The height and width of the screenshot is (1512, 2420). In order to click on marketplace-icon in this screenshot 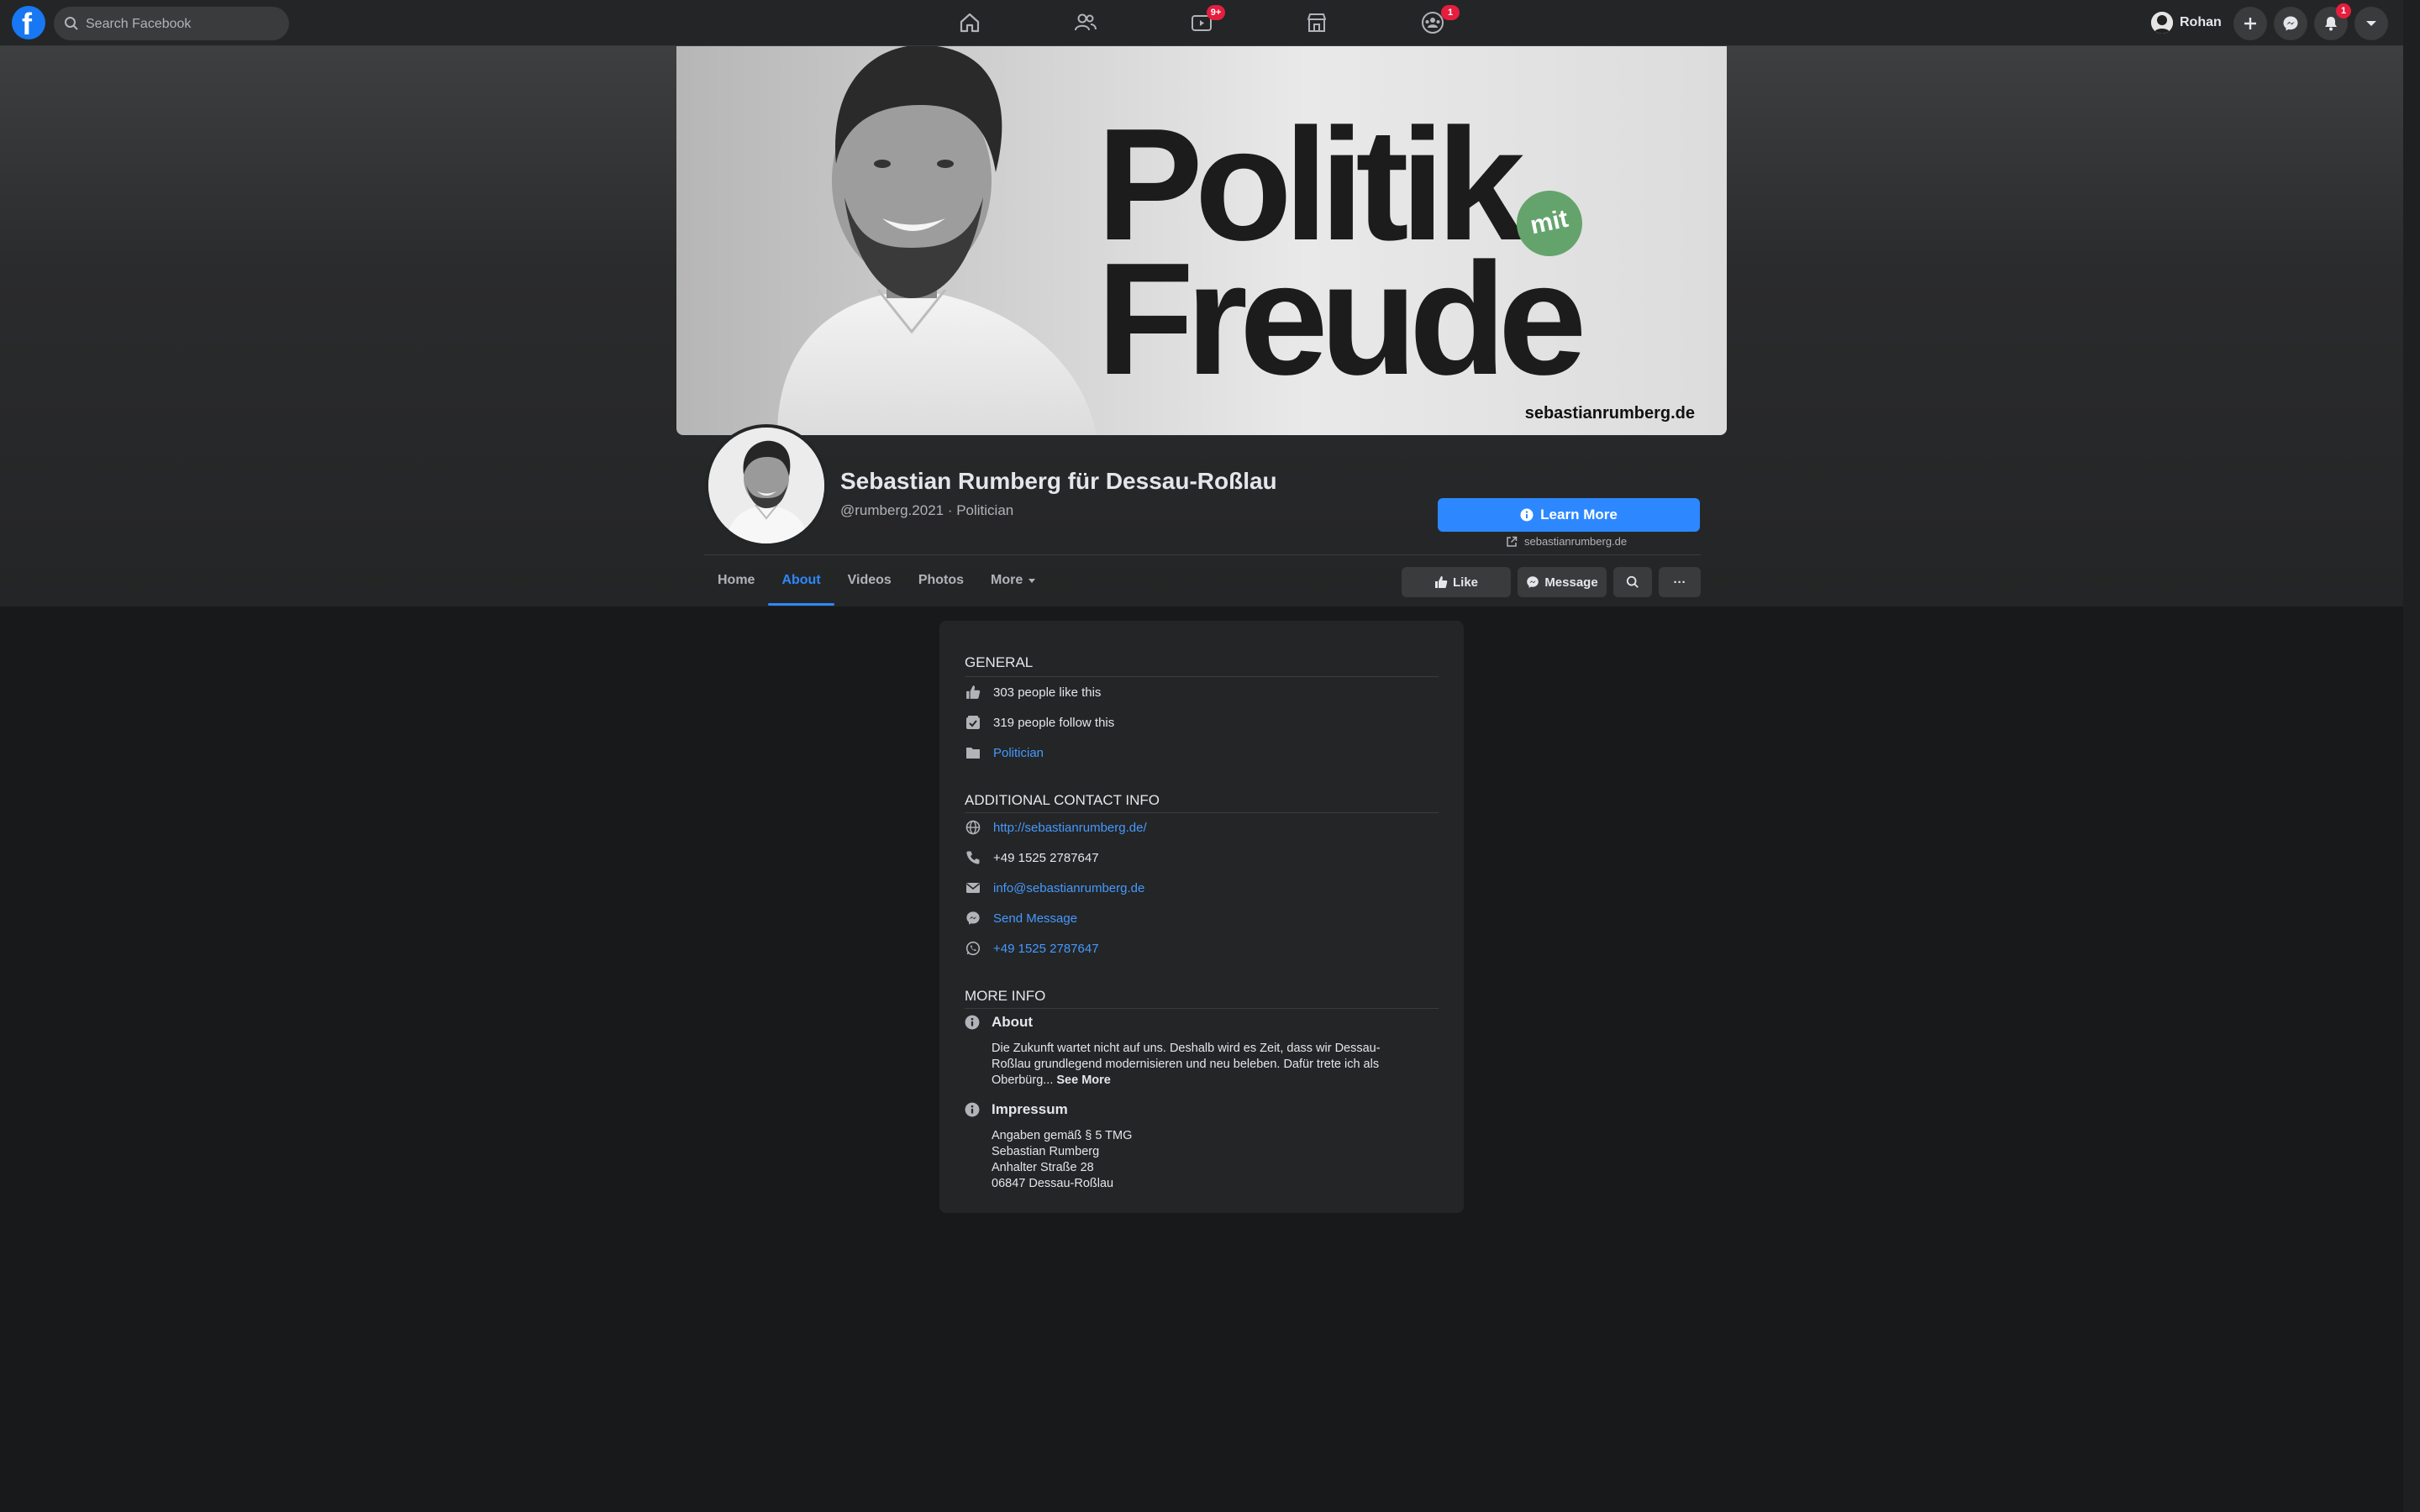, I will do `click(1316, 22)`.